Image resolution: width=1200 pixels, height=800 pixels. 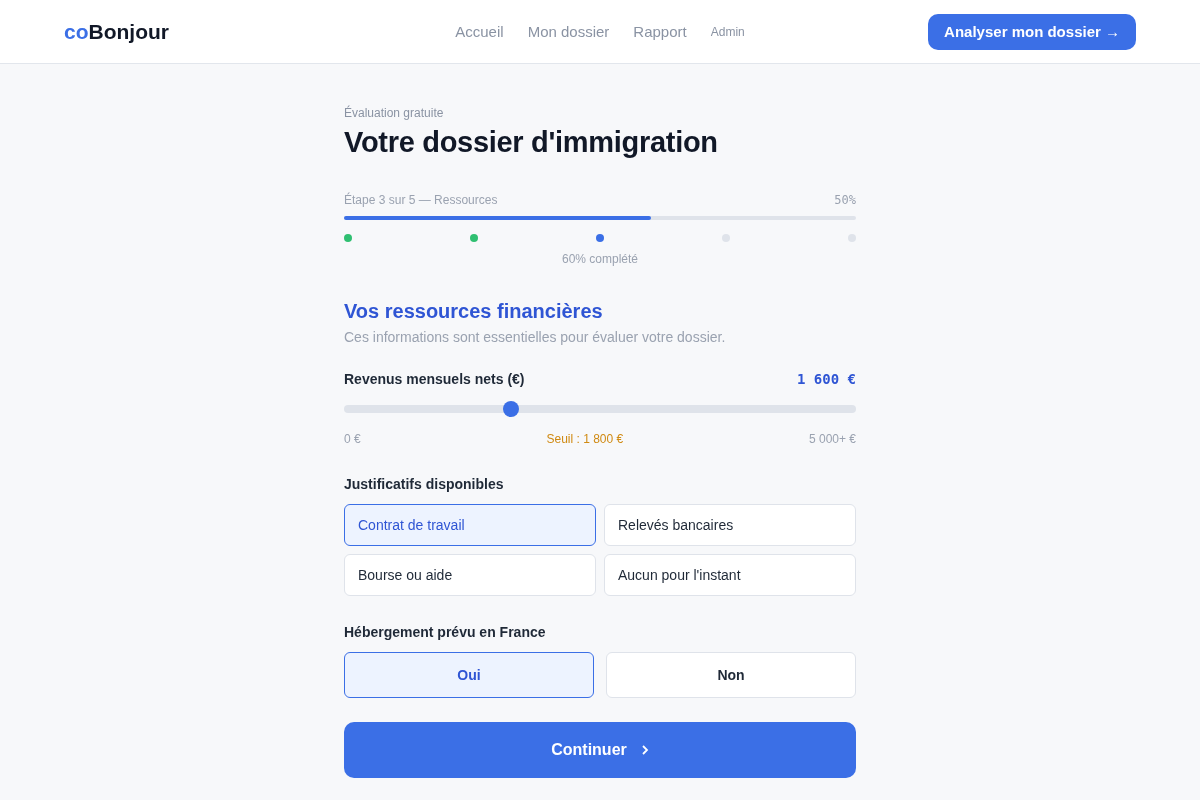 What do you see at coordinates (535, 337) in the screenshot?
I see `section-subtitle: Ces informations sont essentielles pour évaluer votre dossier.` at bounding box center [535, 337].